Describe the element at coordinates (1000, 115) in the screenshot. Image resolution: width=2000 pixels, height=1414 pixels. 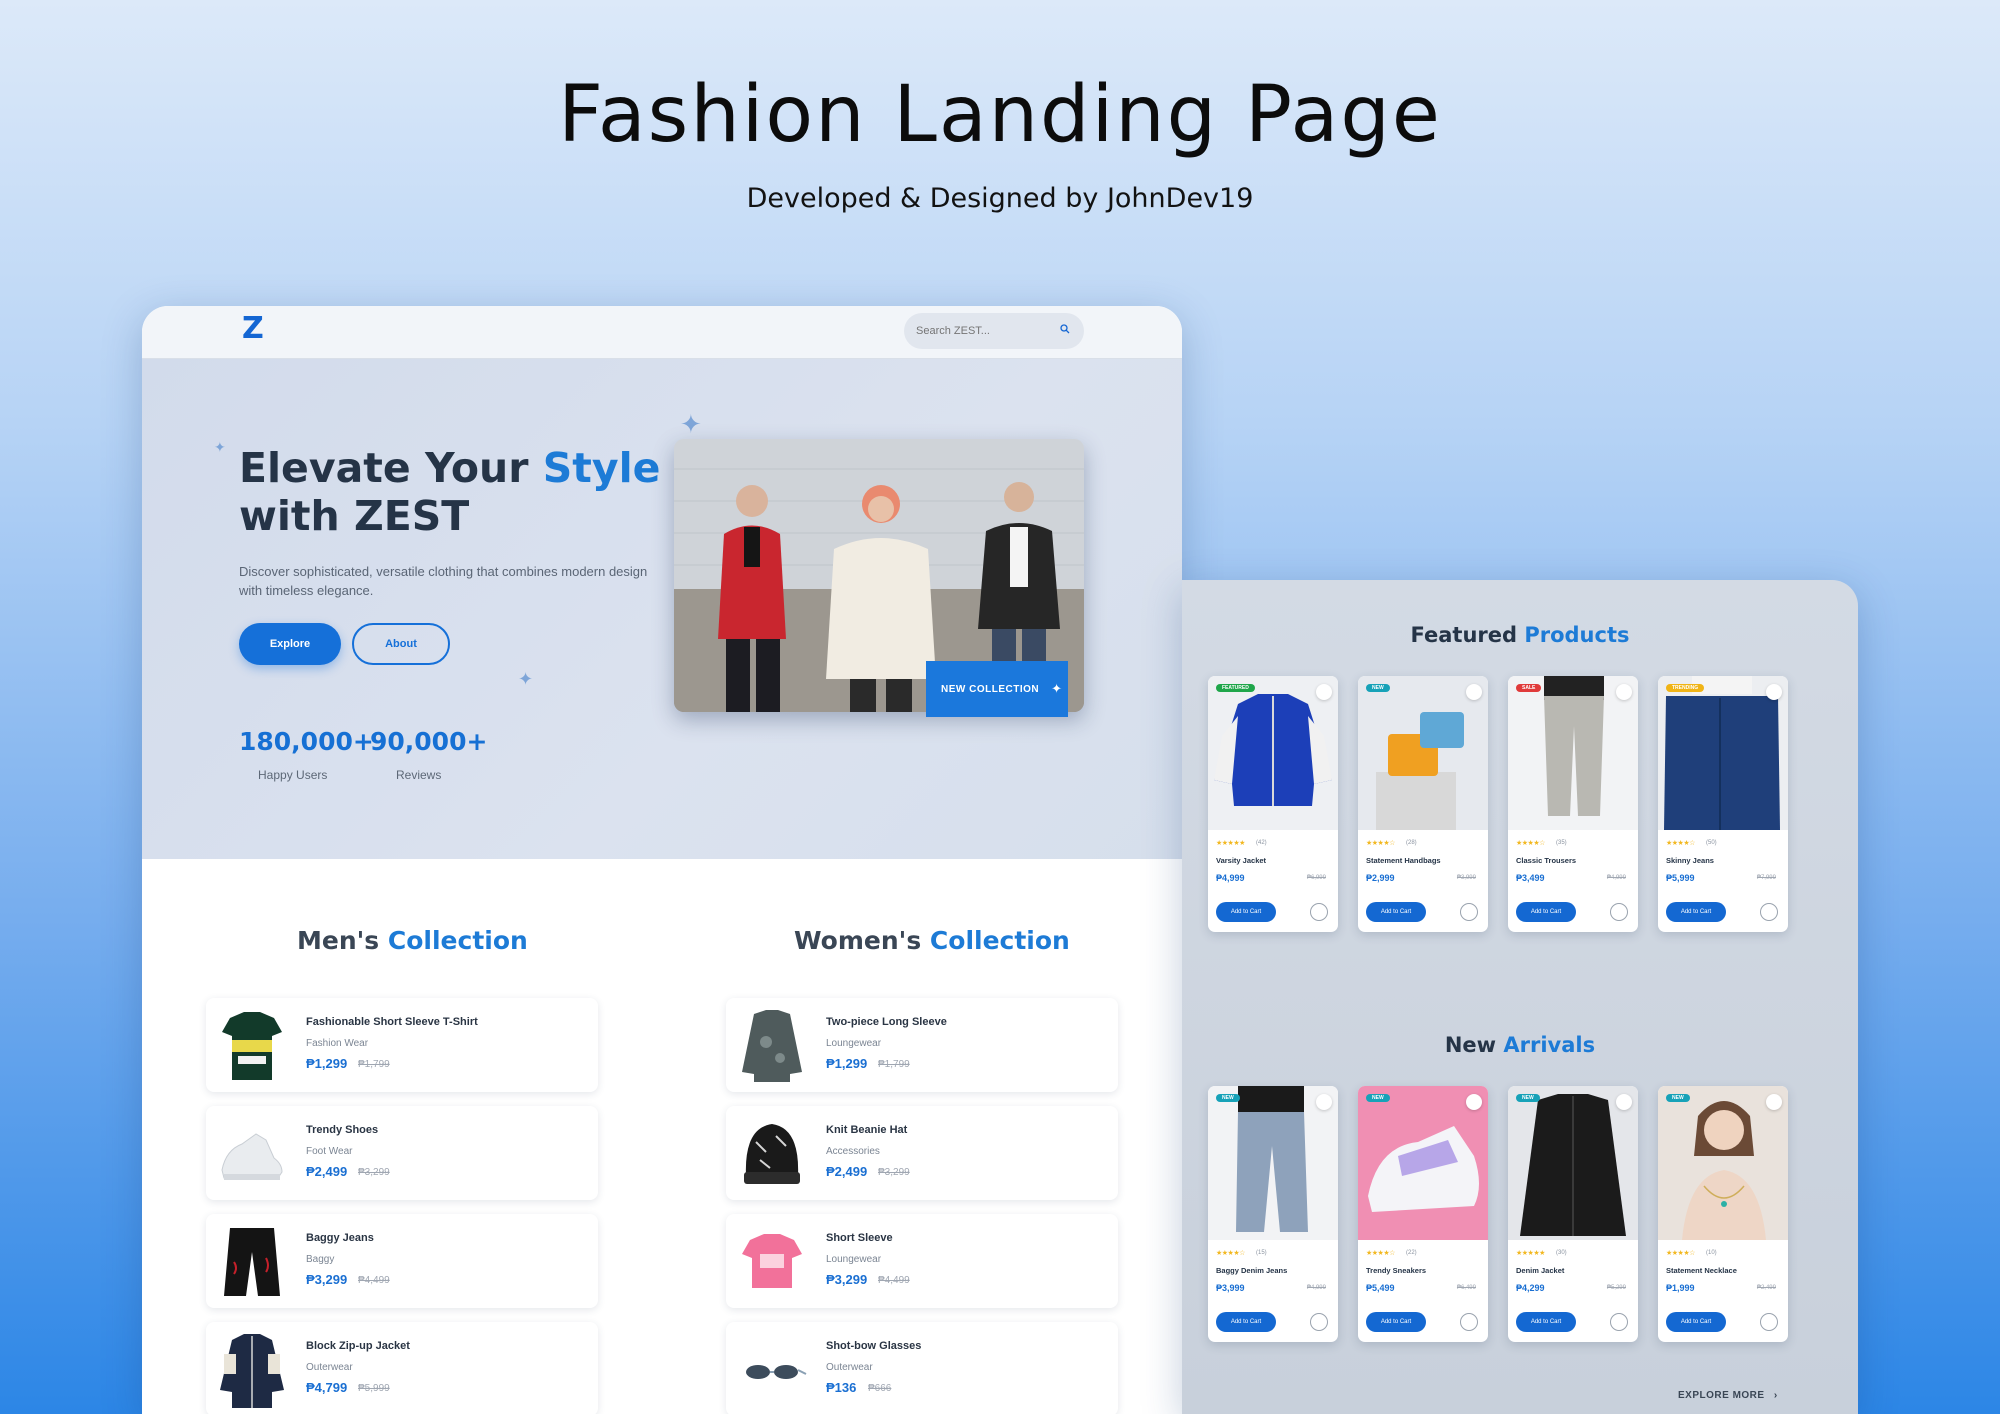
I see `page-title: Fashion Landing Page` at that location.